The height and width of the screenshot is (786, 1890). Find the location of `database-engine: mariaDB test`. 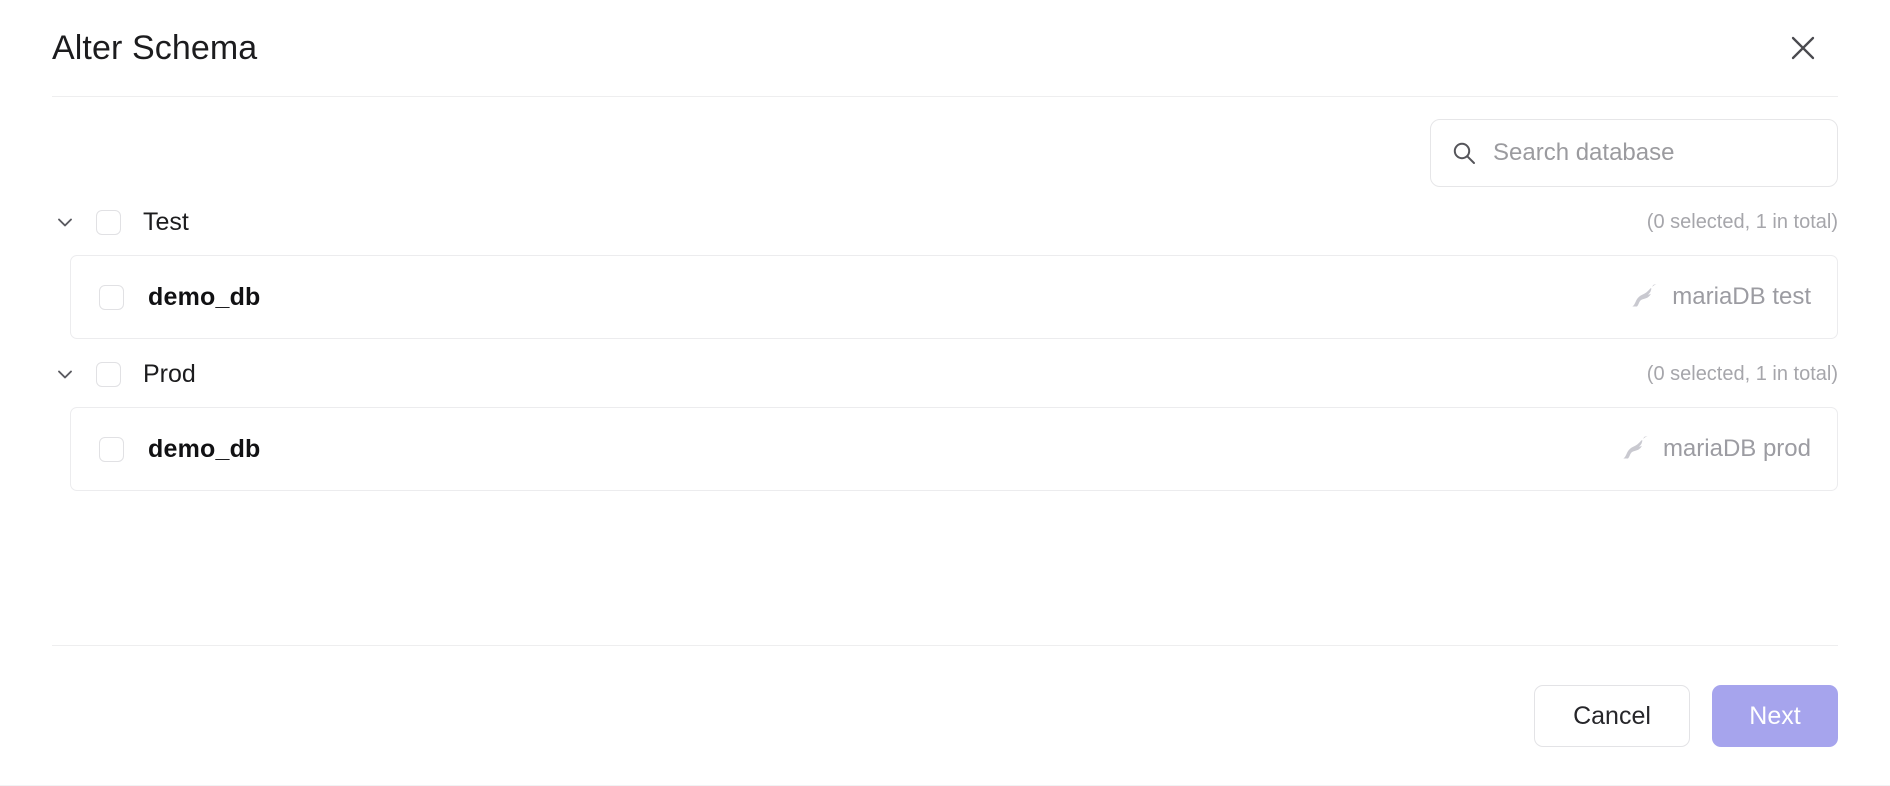

database-engine: mariaDB test is located at coordinates (1720, 297).